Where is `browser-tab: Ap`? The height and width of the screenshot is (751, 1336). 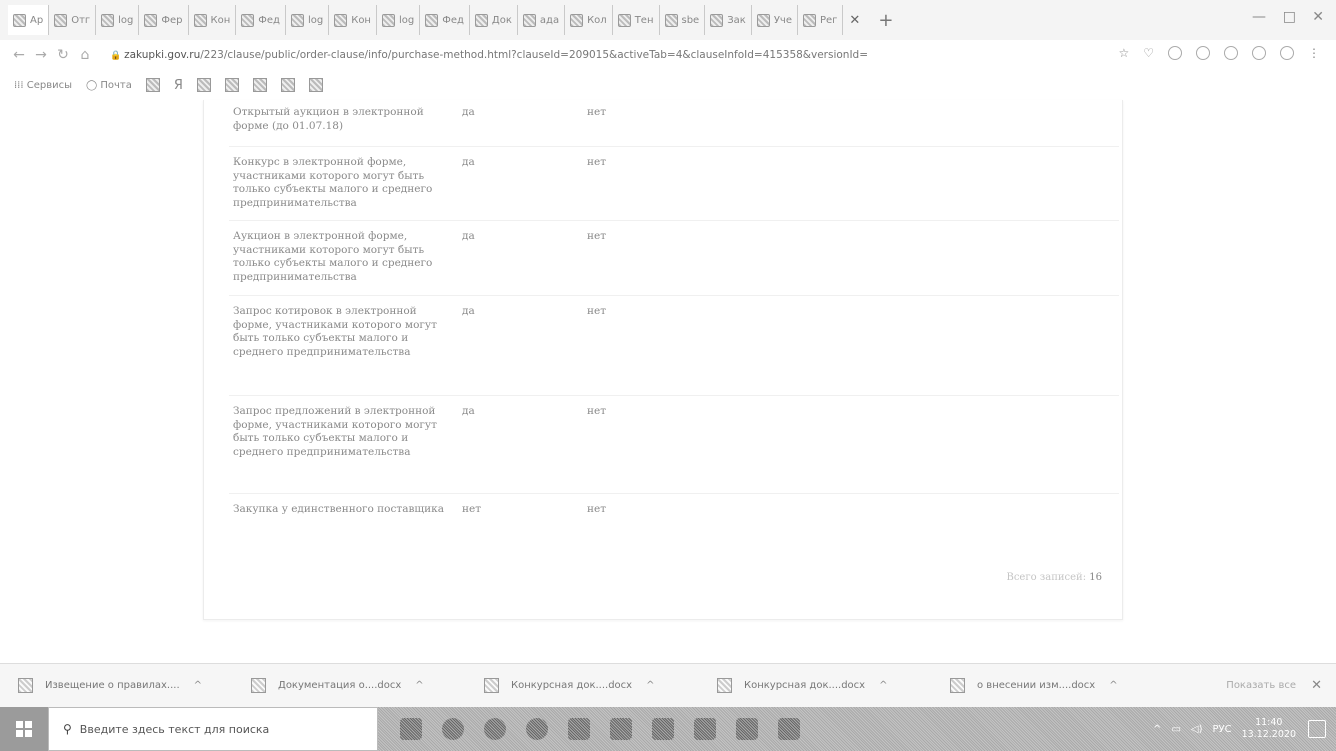 browser-tab: Ap is located at coordinates (29, 20).